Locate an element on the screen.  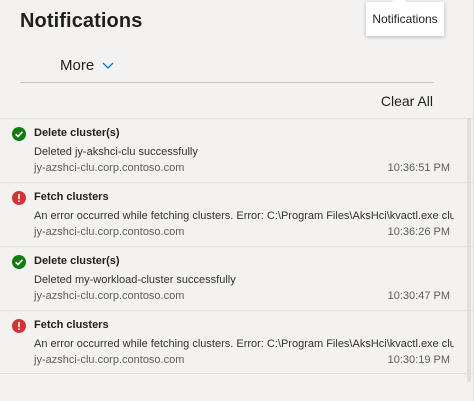
scrollbar is located at coordinates (469, 250).